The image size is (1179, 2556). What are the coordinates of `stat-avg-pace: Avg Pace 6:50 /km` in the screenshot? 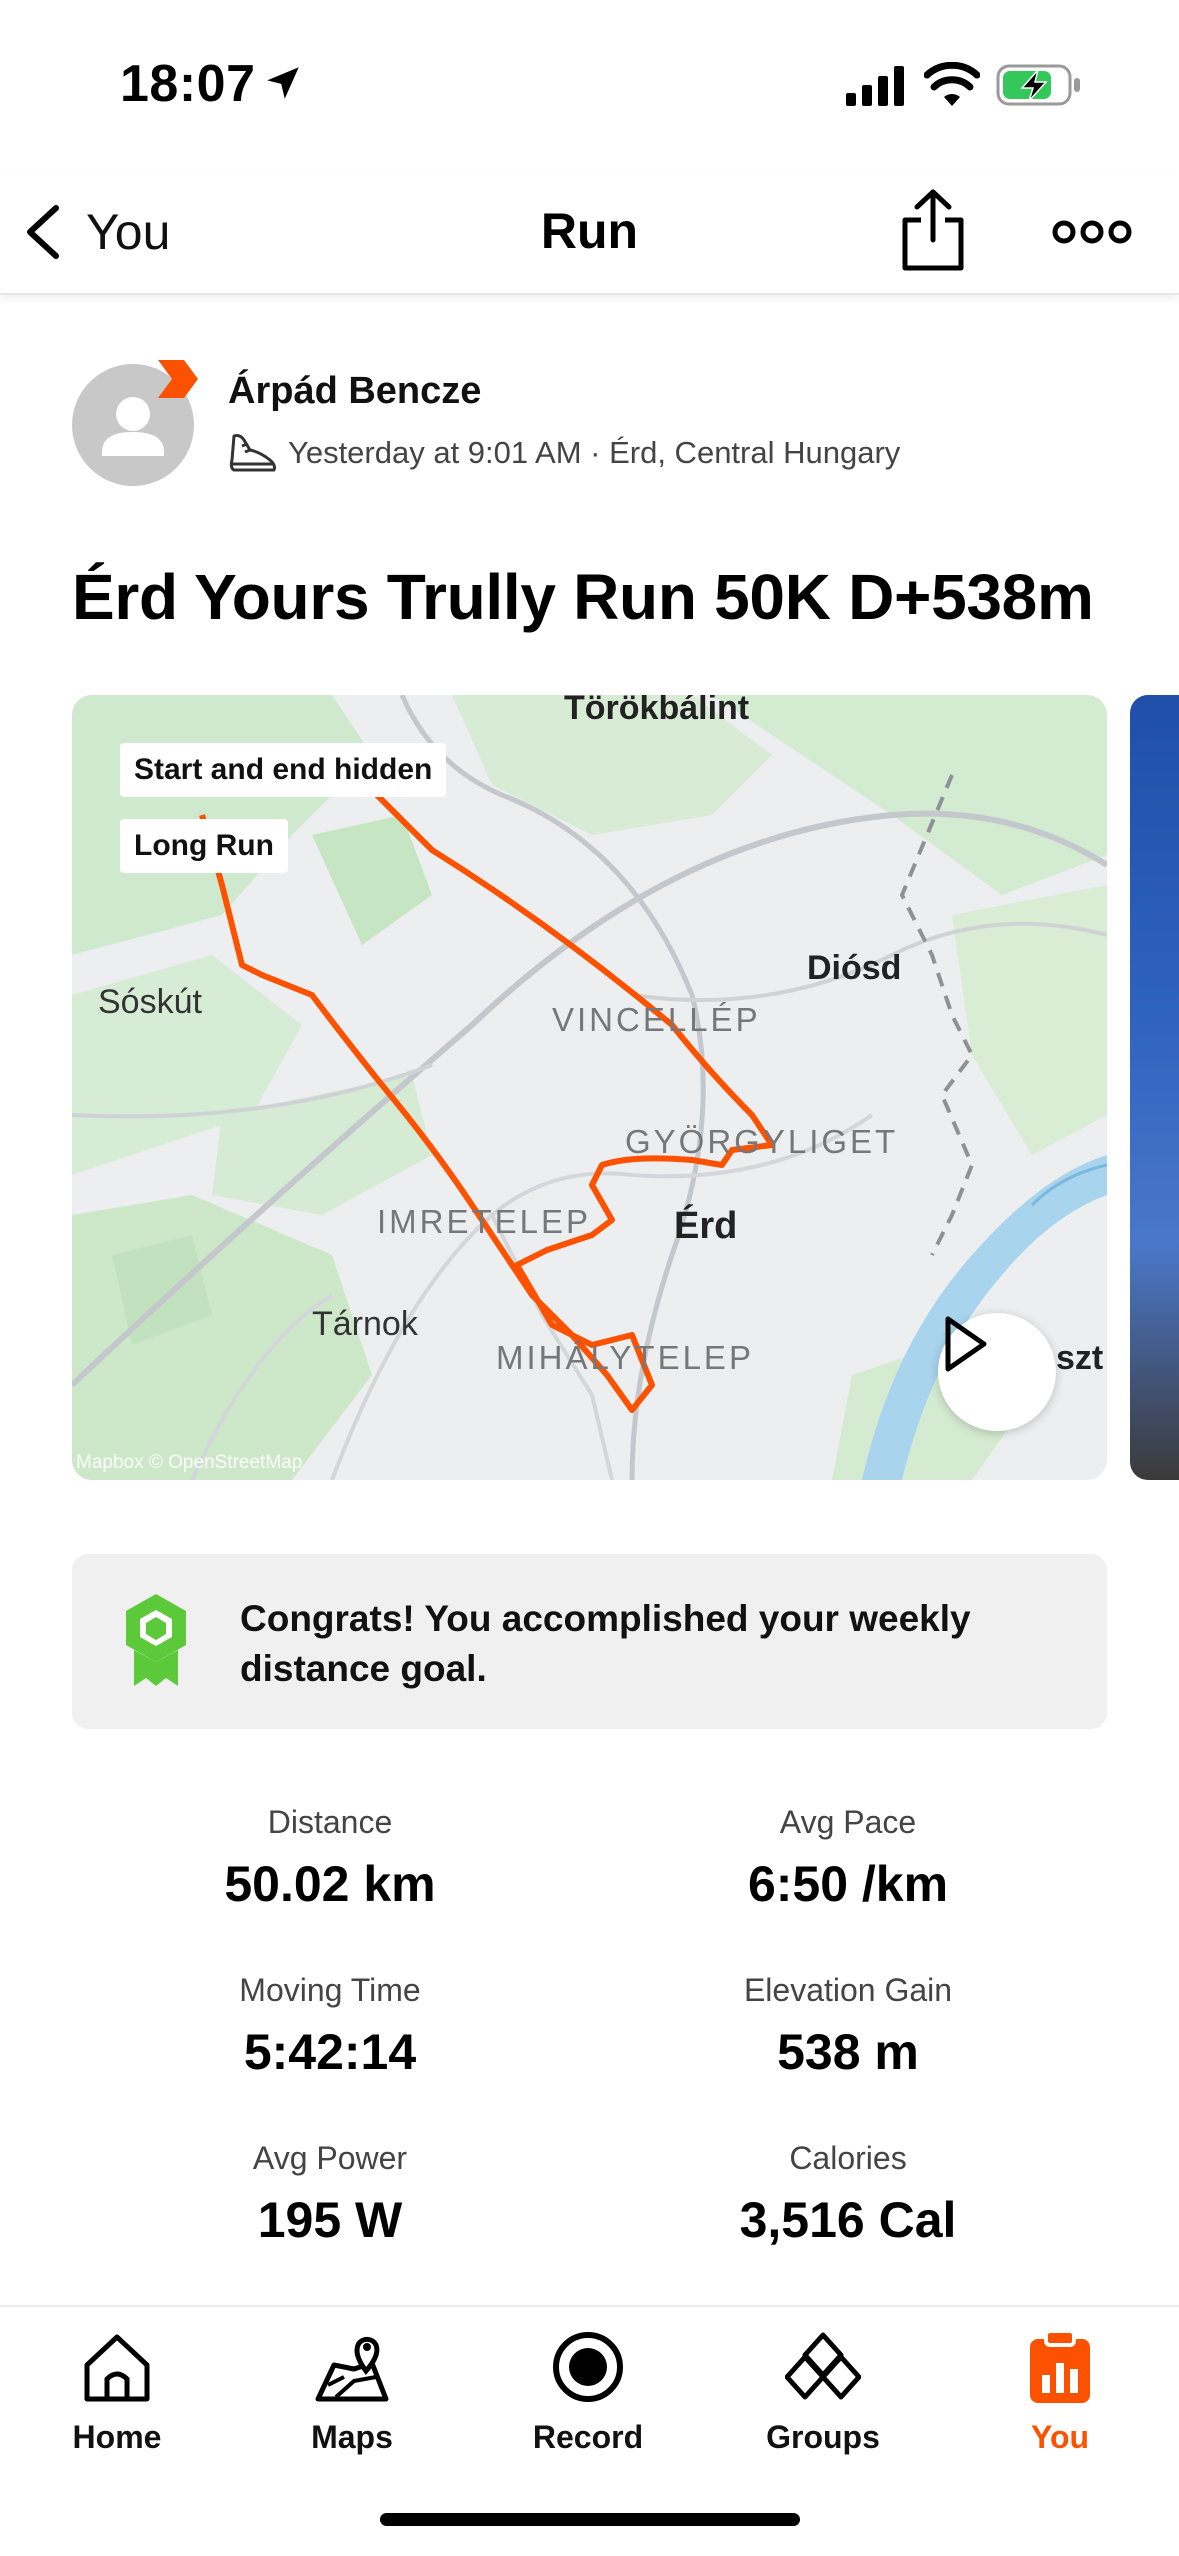 It's located at (848, 1858).